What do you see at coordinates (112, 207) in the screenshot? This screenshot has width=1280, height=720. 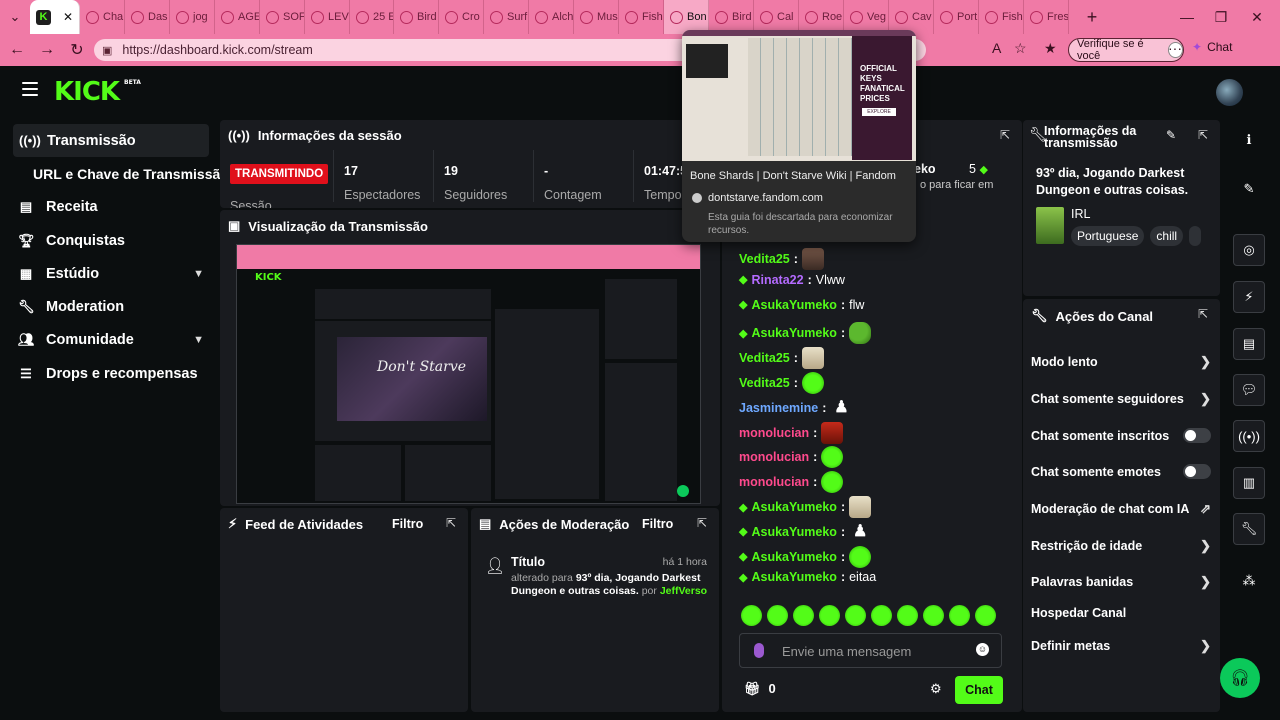 I see `sidebar-item-receita: ▤ Receita` at bounding box center [112, 207].